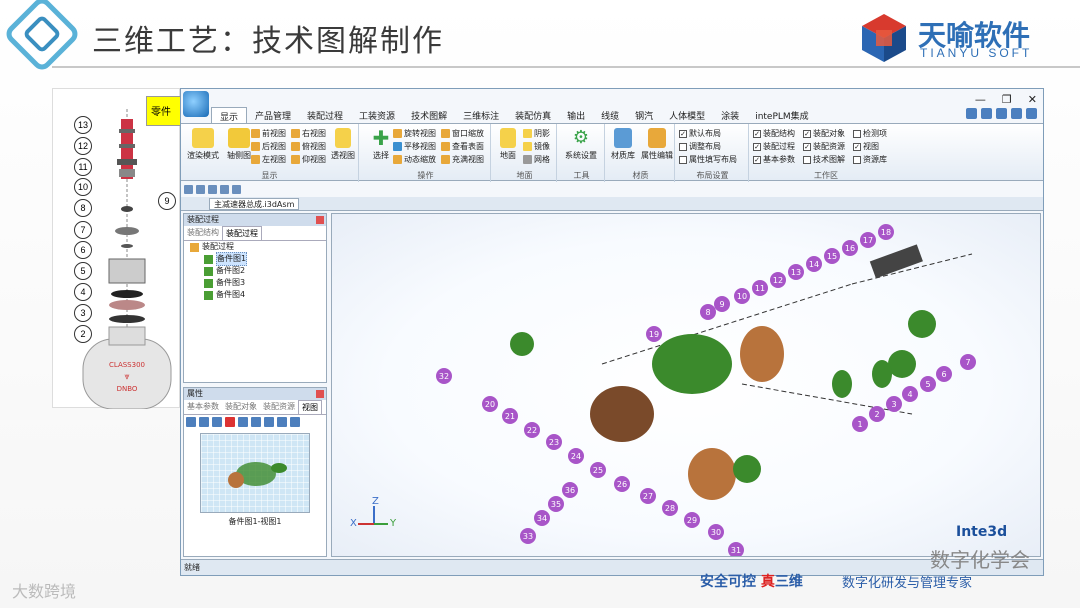  What do you see at coordinates (747, 469) in the screenshot?
I see `bearing-part` at bounding box center [747, 469].